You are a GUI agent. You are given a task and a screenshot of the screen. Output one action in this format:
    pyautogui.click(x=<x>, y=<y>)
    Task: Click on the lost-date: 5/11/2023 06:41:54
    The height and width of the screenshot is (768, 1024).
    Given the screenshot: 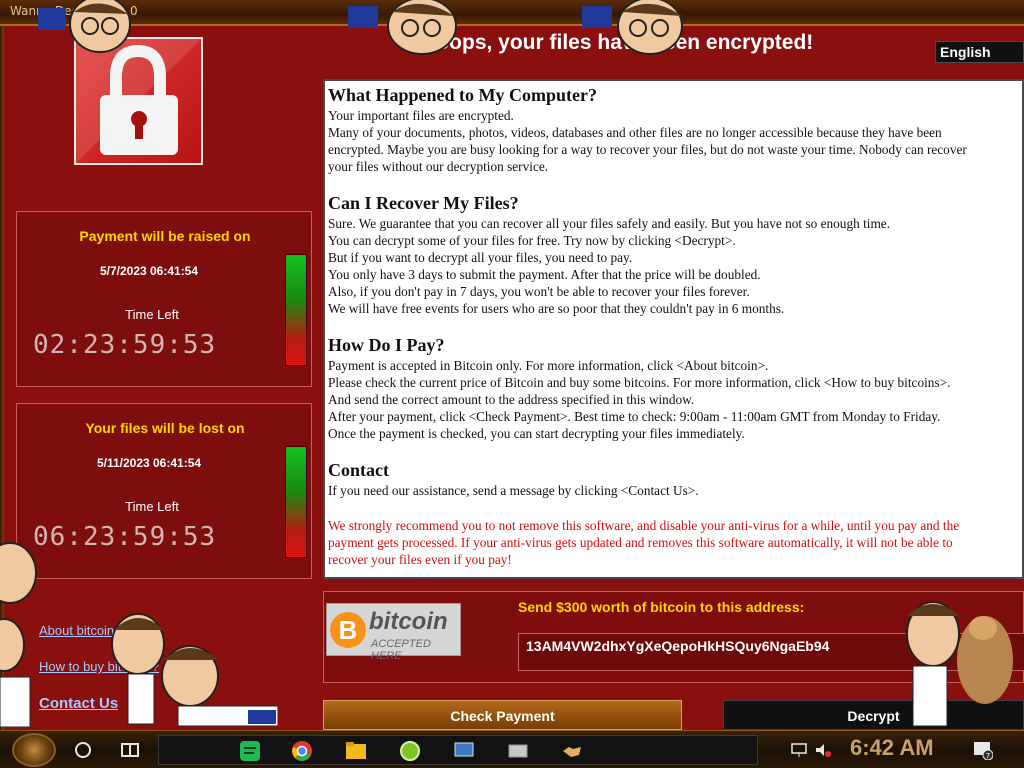 What is the action you would take?
    pyautogui.click(x=149, y=463)
    